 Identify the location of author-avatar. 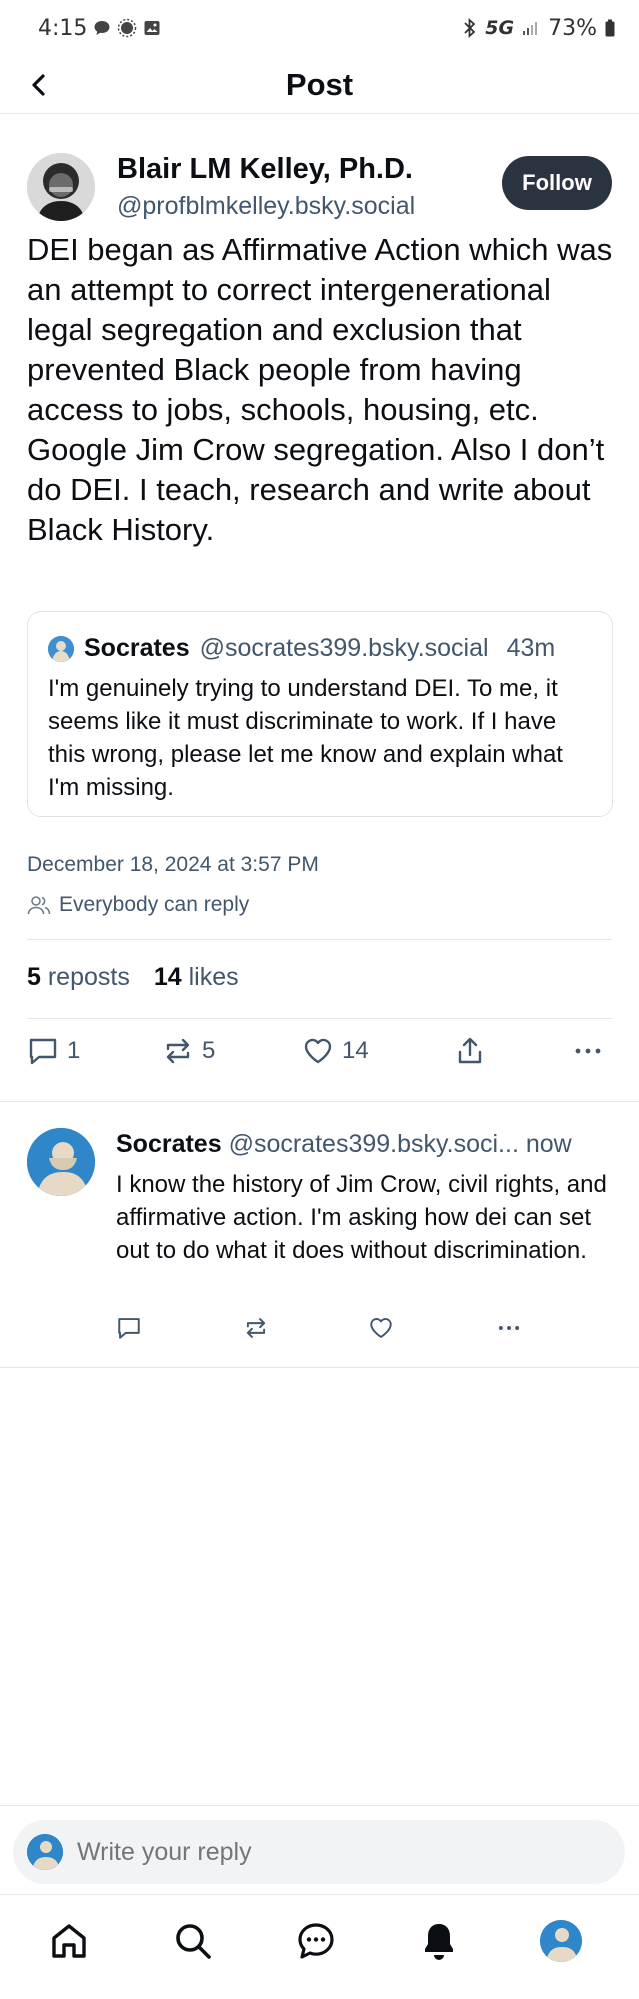
(61, 187).